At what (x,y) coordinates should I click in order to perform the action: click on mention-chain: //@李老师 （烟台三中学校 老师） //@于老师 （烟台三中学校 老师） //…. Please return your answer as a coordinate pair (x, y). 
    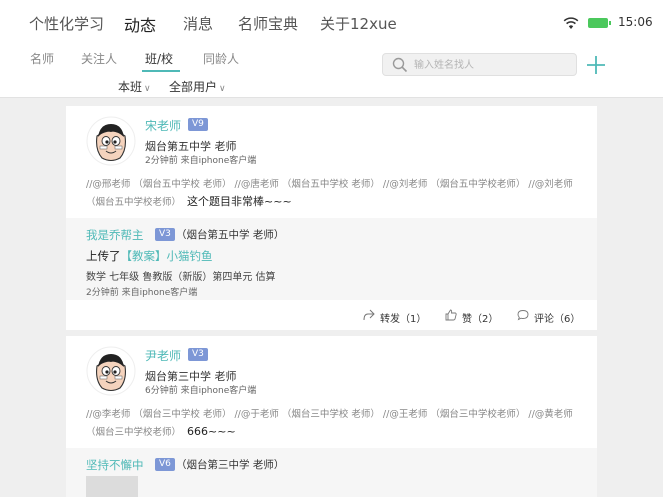
    Looking at the image, I should click on (329, 423).